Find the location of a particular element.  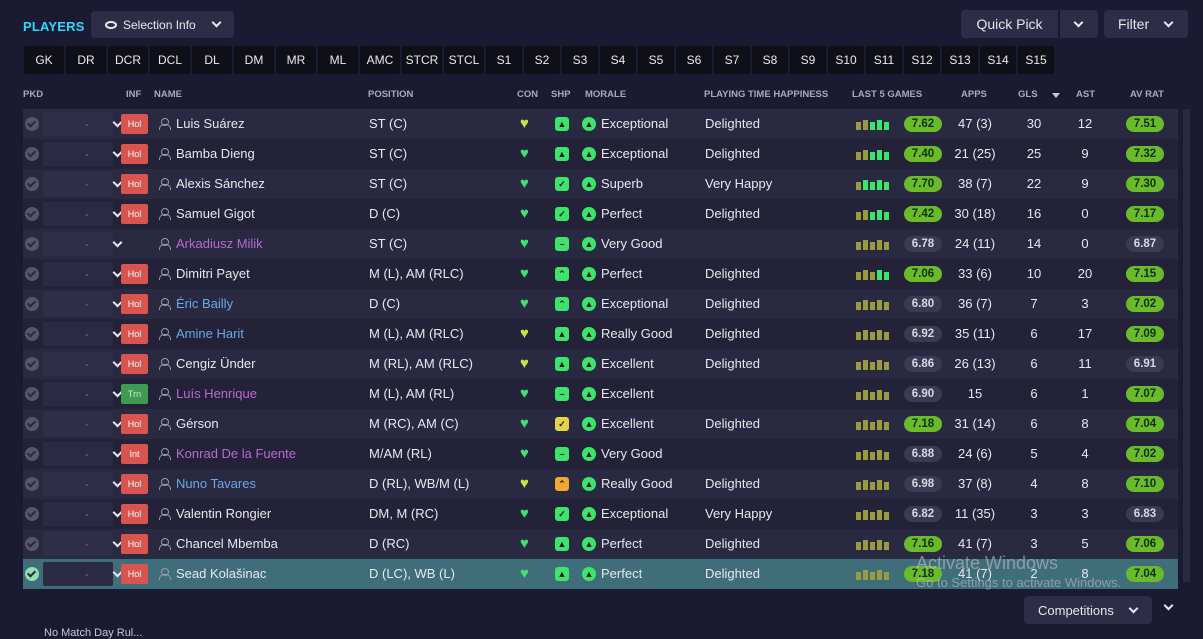

tab-s7: S7 is located at coordinates (732, 60).